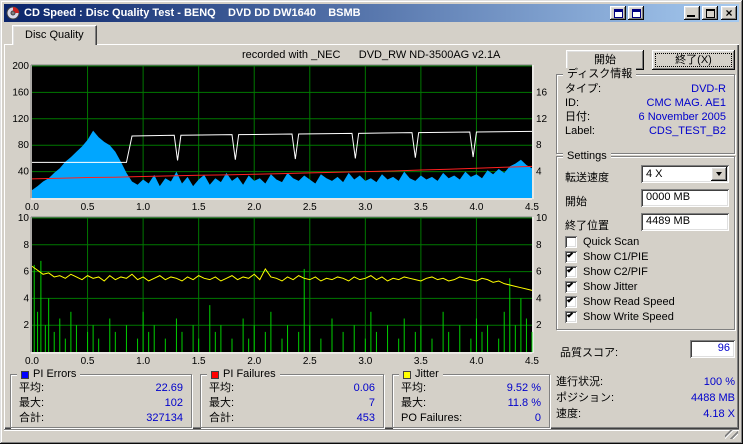  Describe the element at coordinates (532, 207) in the screenshot. I see `svg-text: 4.5` at that location.